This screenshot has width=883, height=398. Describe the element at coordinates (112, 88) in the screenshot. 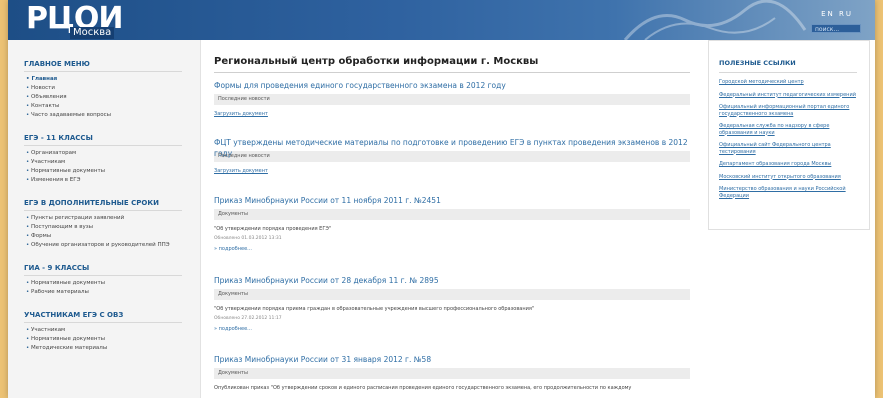

I see `menu-item-news: Новости` at that location.